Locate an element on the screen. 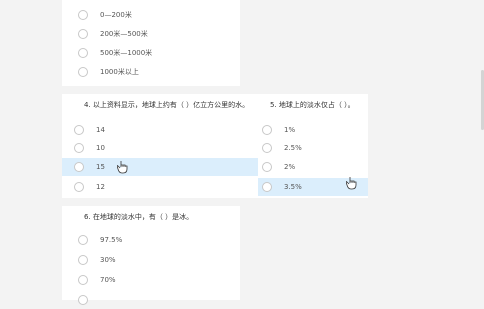 The image size is (484, 309). q3-option-4: 1000米以上 is located at coordinates (108, 72).